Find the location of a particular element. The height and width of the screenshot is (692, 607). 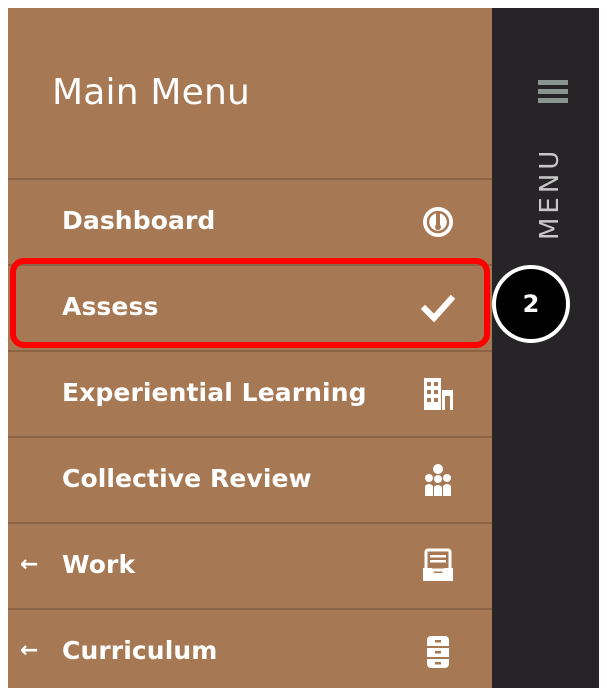

menu-item-collective-review: Collective Review is located at coordinates (250, 478).